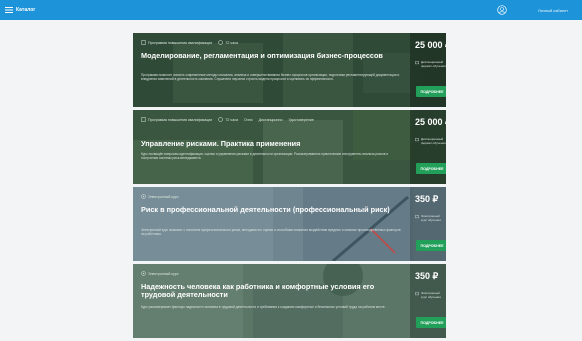 This screenshot has width=582, height=341. I want to click on card-background, so click(289, 224).